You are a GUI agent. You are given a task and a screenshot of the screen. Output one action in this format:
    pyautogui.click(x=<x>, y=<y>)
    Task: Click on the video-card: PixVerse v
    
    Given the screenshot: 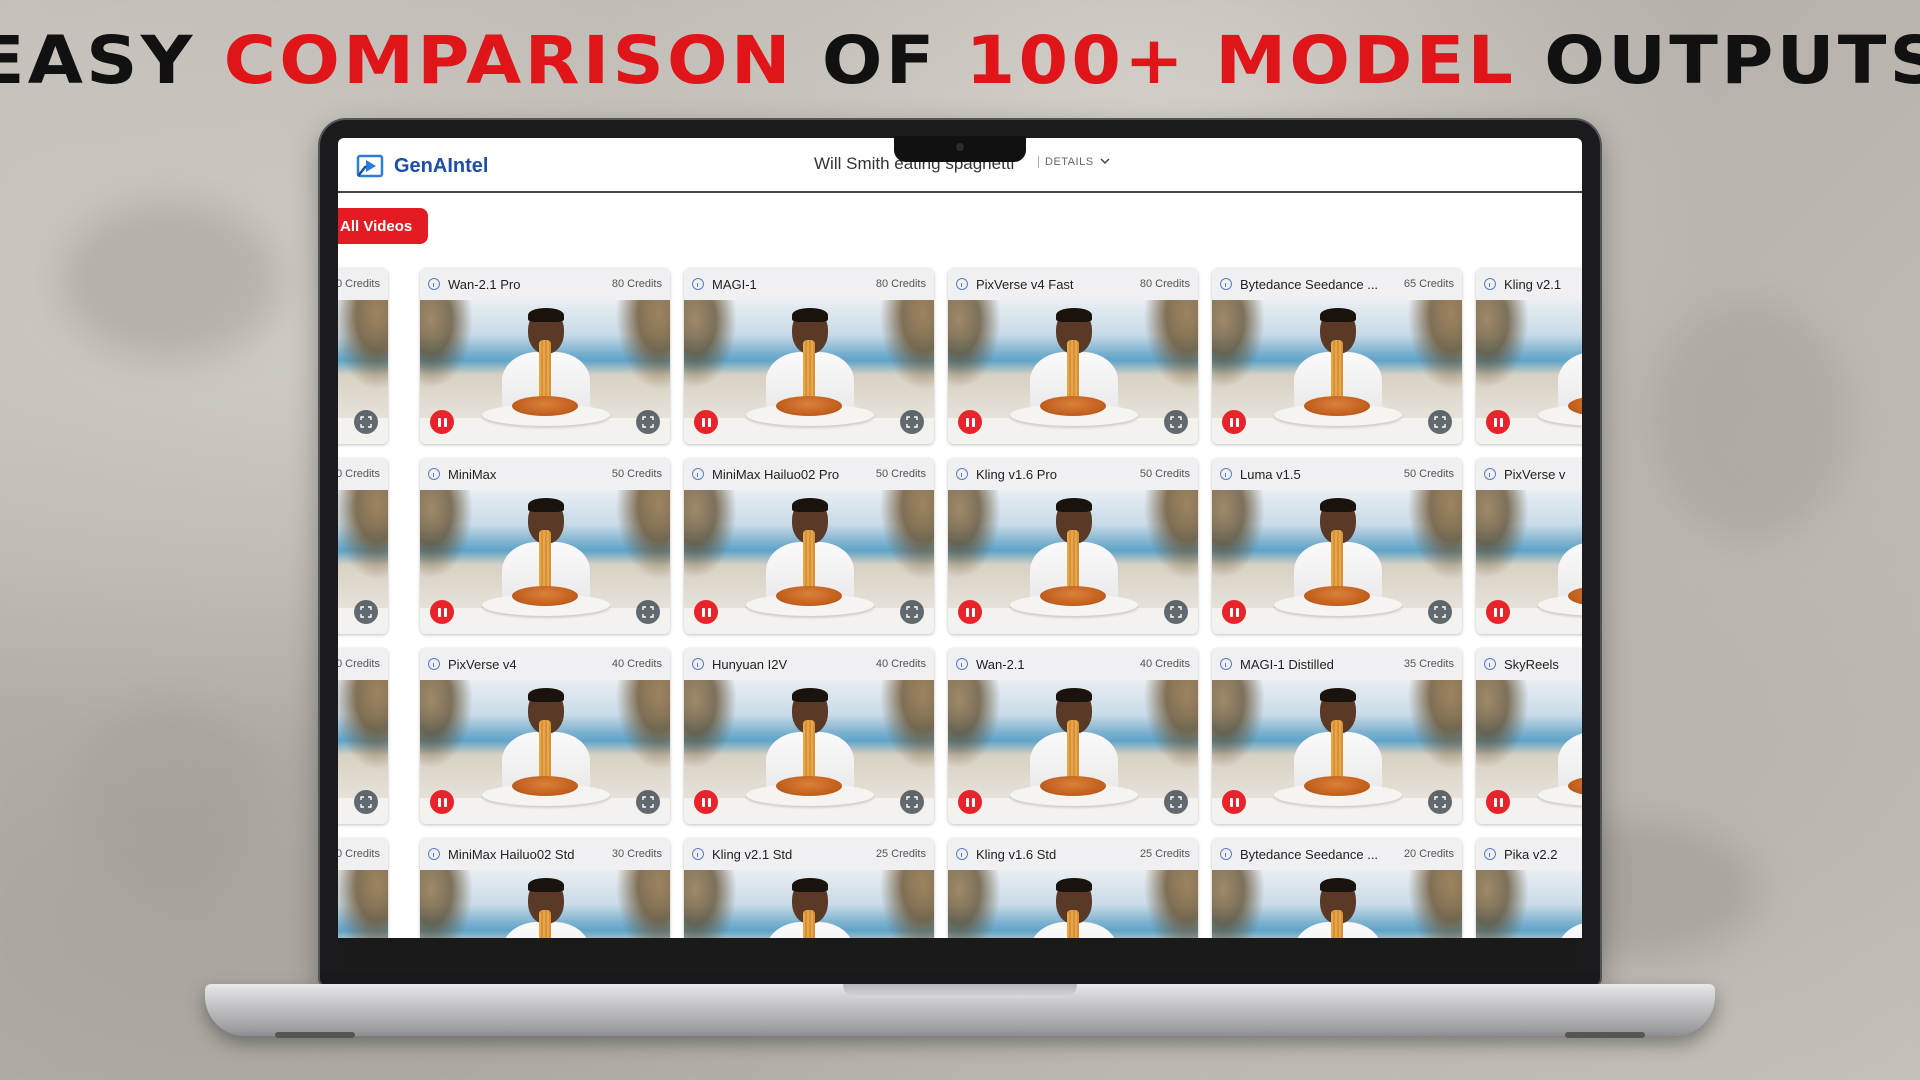 What is the action you would take?
    pyautogui.click(x=1529, y=546)
    